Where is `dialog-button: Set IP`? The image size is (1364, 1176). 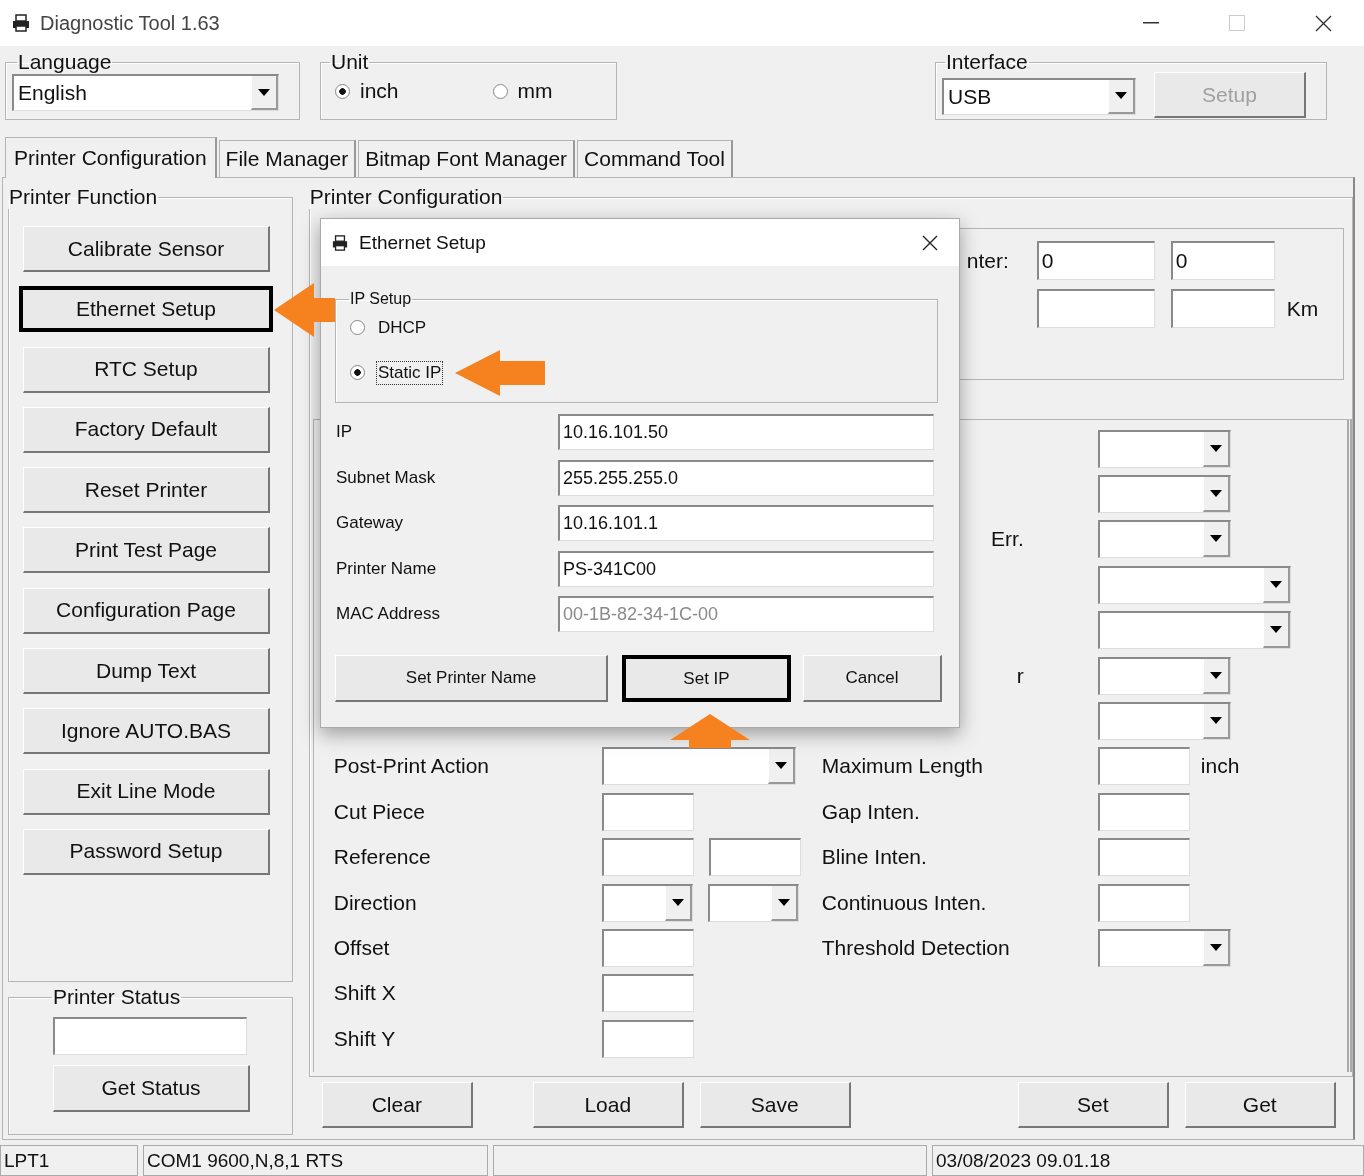 dialog-button: Set IP is located at coordinates (706, 678).